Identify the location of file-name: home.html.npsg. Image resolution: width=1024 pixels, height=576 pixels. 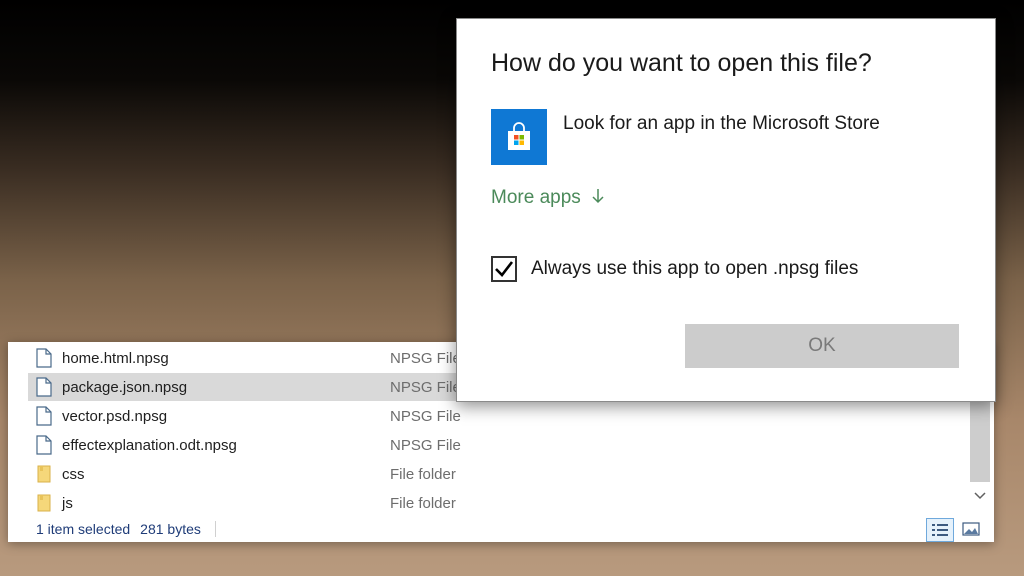
(115, 358).